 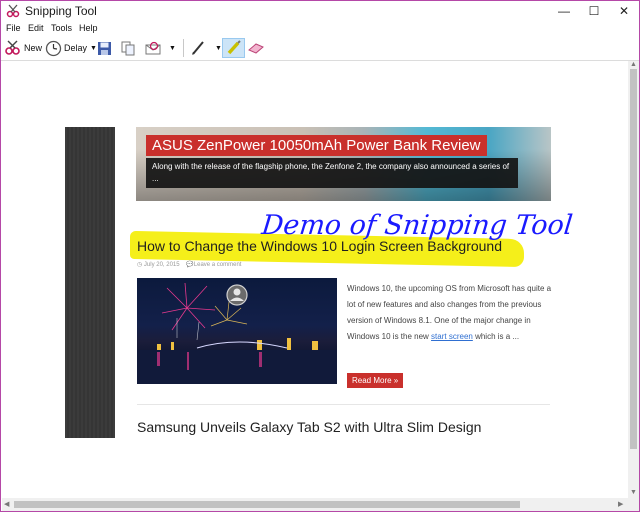 I want to click on annotation-text: Demo of Snipping Tool, so click(x=417, y=225).